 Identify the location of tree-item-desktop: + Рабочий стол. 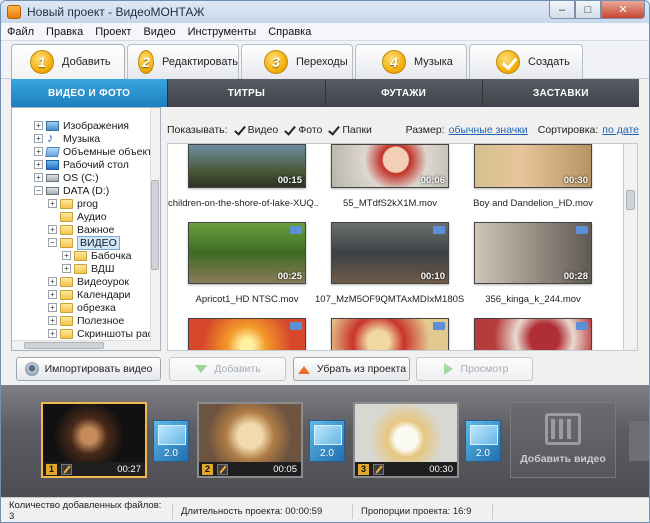
(81, 164).